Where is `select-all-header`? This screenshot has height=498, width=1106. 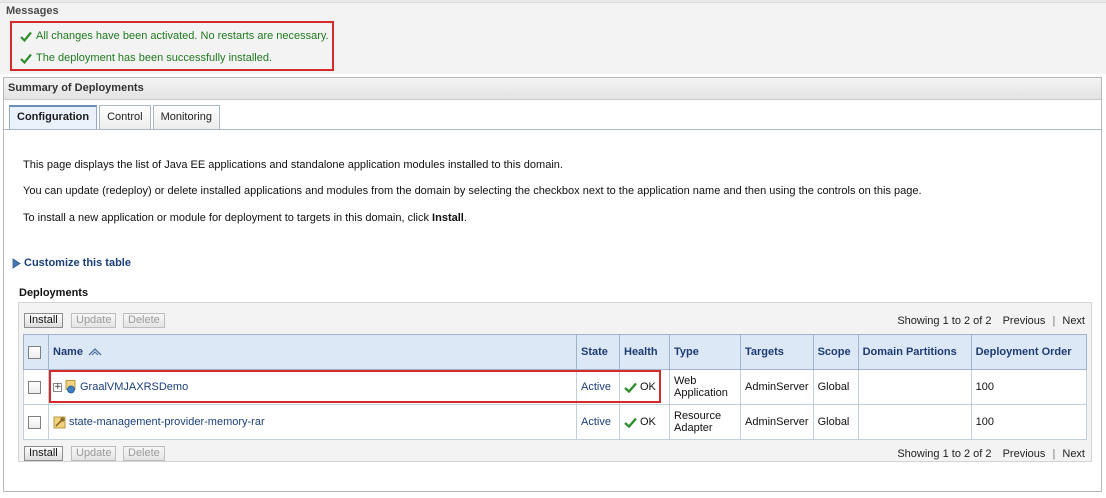 select-all-header is located at coordinates (36, 352).